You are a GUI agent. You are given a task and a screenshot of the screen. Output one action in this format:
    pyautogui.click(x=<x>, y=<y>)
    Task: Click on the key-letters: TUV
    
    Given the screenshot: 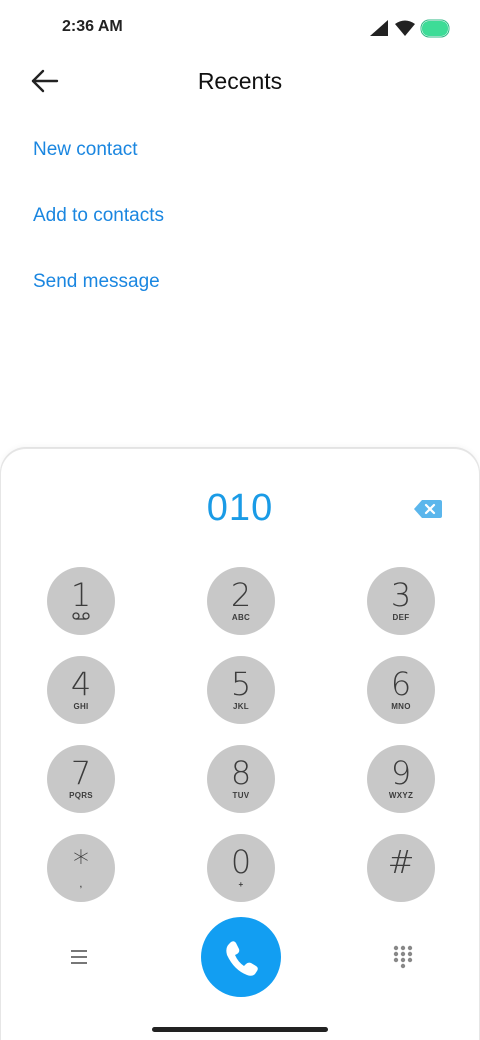 What is the action you would take?
    pyautogui.click(x=241, y=795)
    